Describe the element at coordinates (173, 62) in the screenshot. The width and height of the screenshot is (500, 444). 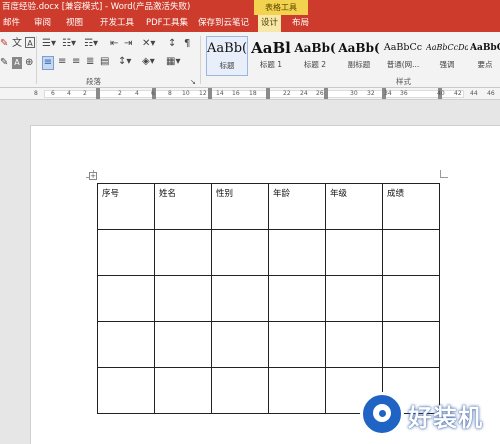
I see `borders-icon: ▦▾` at that location.